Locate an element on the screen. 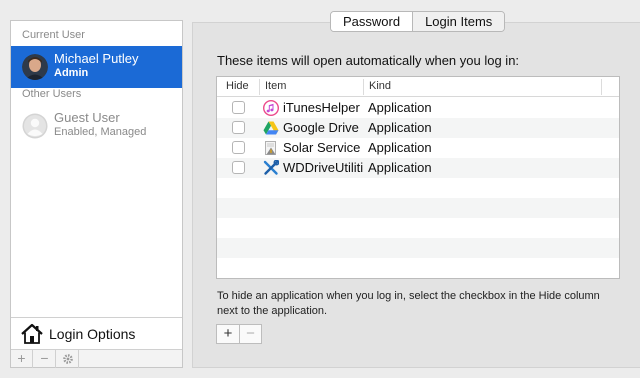 The image size is (640, 378). add-remove-control: + − is located at coordinates (239, 334).